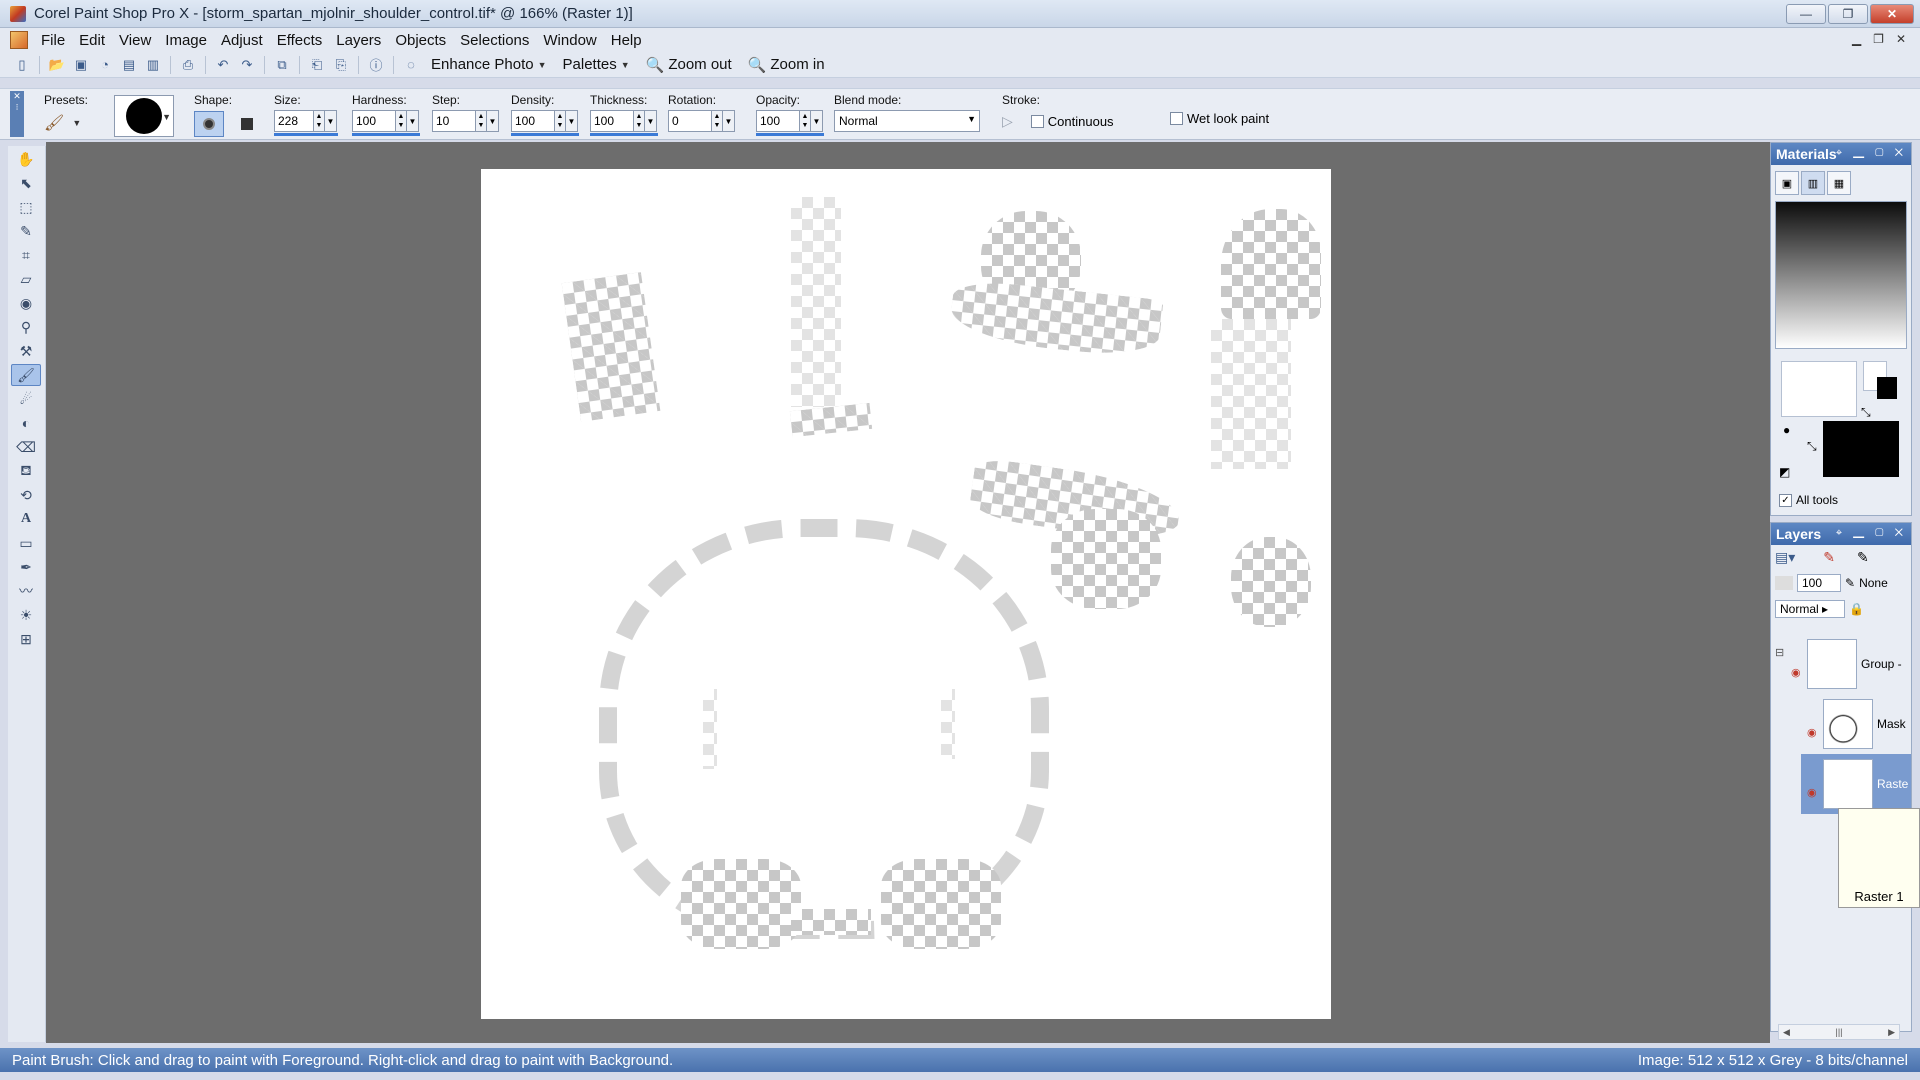 Image resolution: width=1920 pixels, height=1080 pixels. I want to click on thickness-spinner: ▲ ▼, so click(639, 121).